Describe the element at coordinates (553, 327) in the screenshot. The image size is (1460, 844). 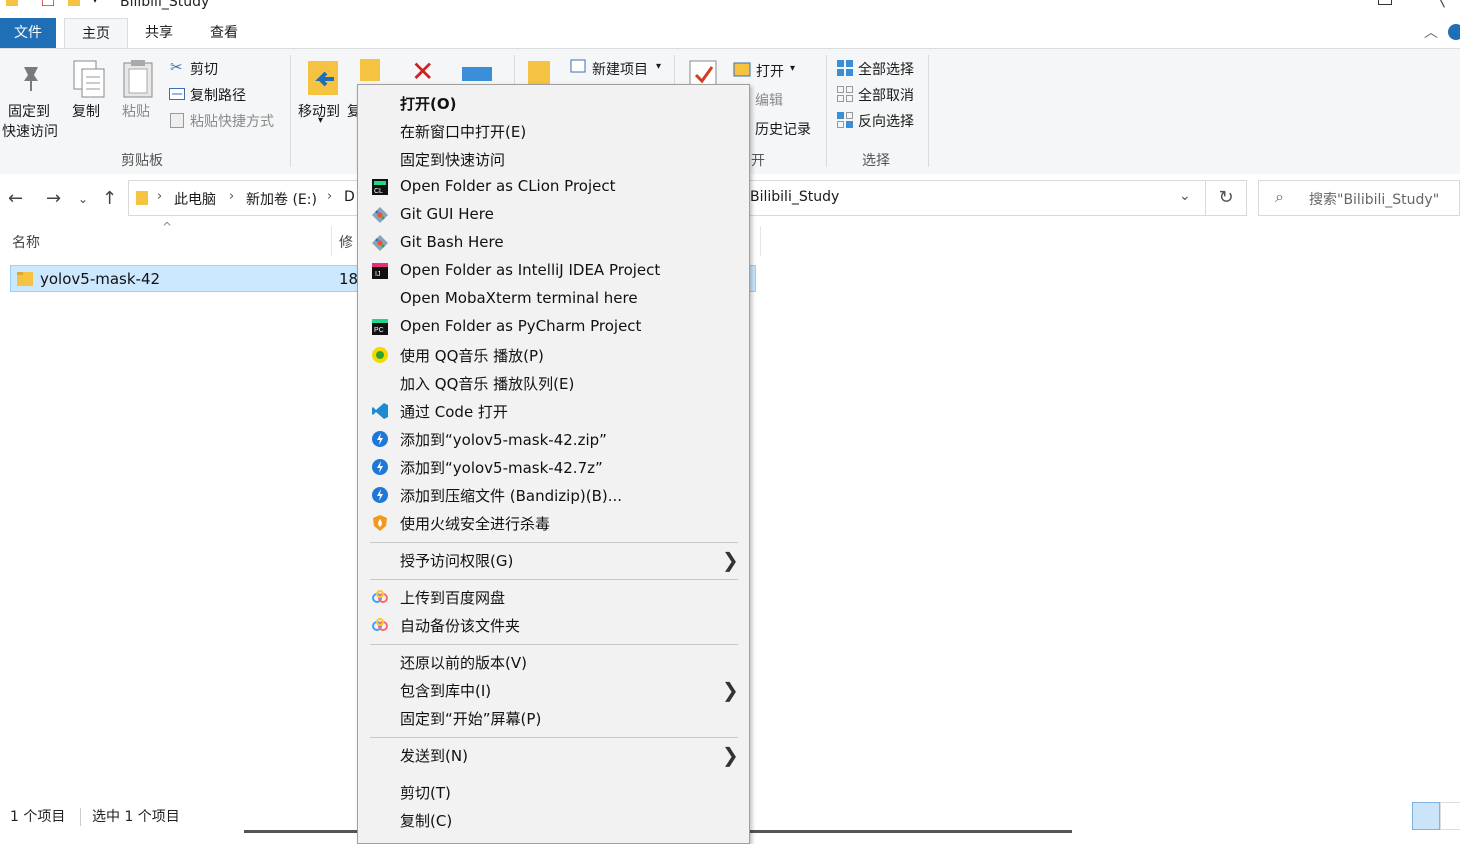
I see `context-menu-item: PC Open Folder as PyCharm Project` at that location.